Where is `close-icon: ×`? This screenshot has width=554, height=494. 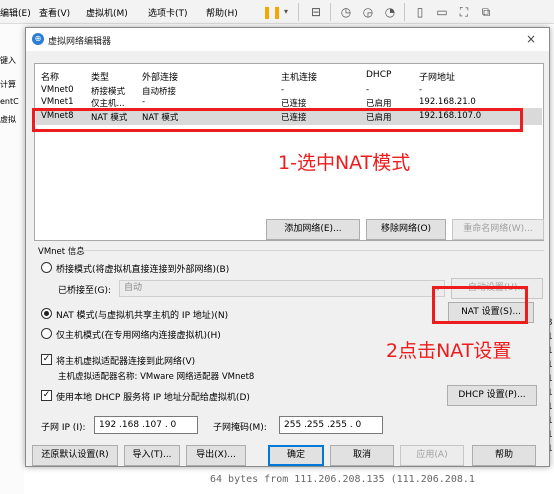 close-icon: × is located at coordinates (531, 39).